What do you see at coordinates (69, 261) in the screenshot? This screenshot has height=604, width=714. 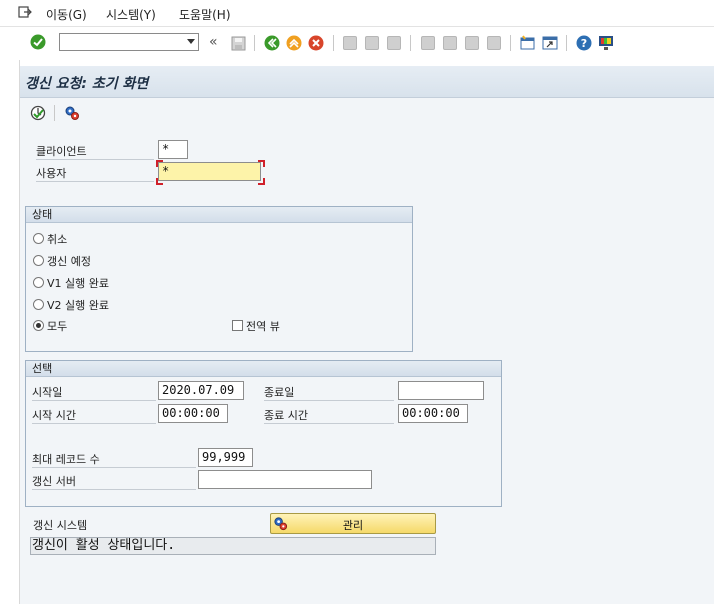 I see `radio-pending-label: 갱신 예정` at bounding box center [69, 261].